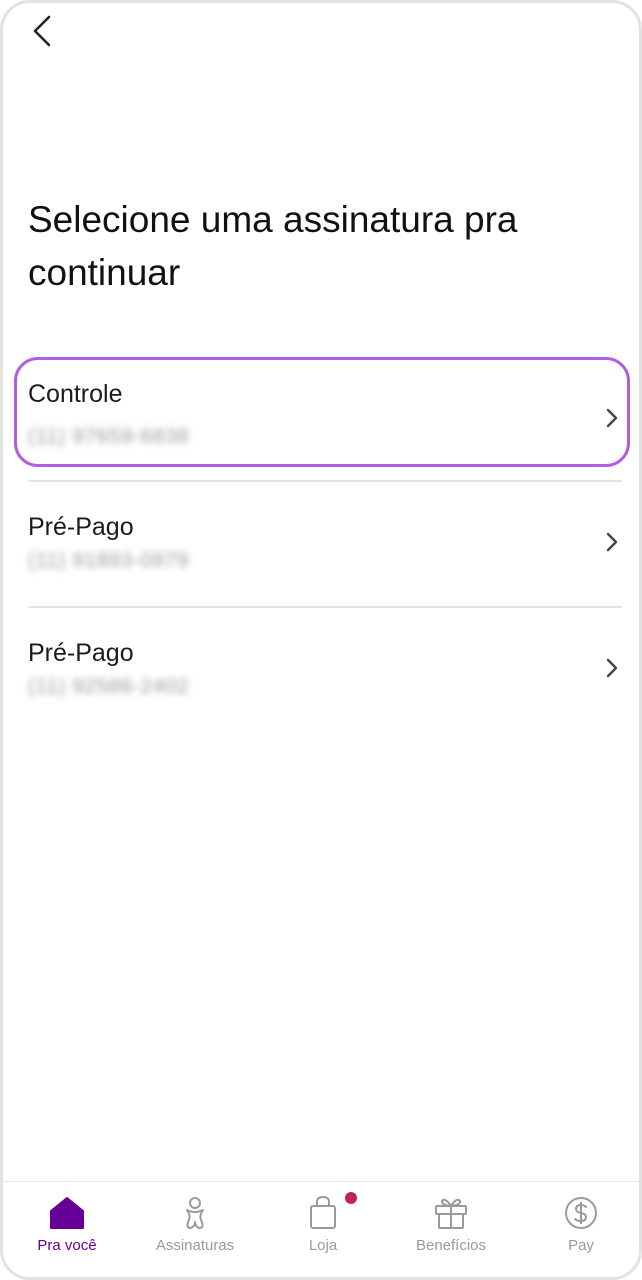 This screenshot has height=1280, width=642. I want to click on subscription-number: (11) 97659-6838, so click(109, 436).